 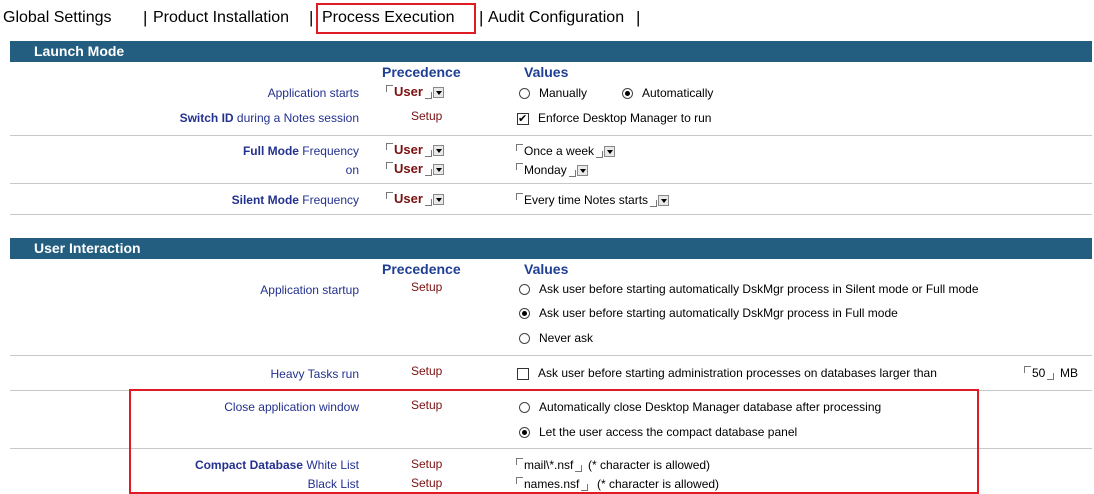 I want to click on full-mode-frequency-select: Once a week, so click(x=566, y=151).